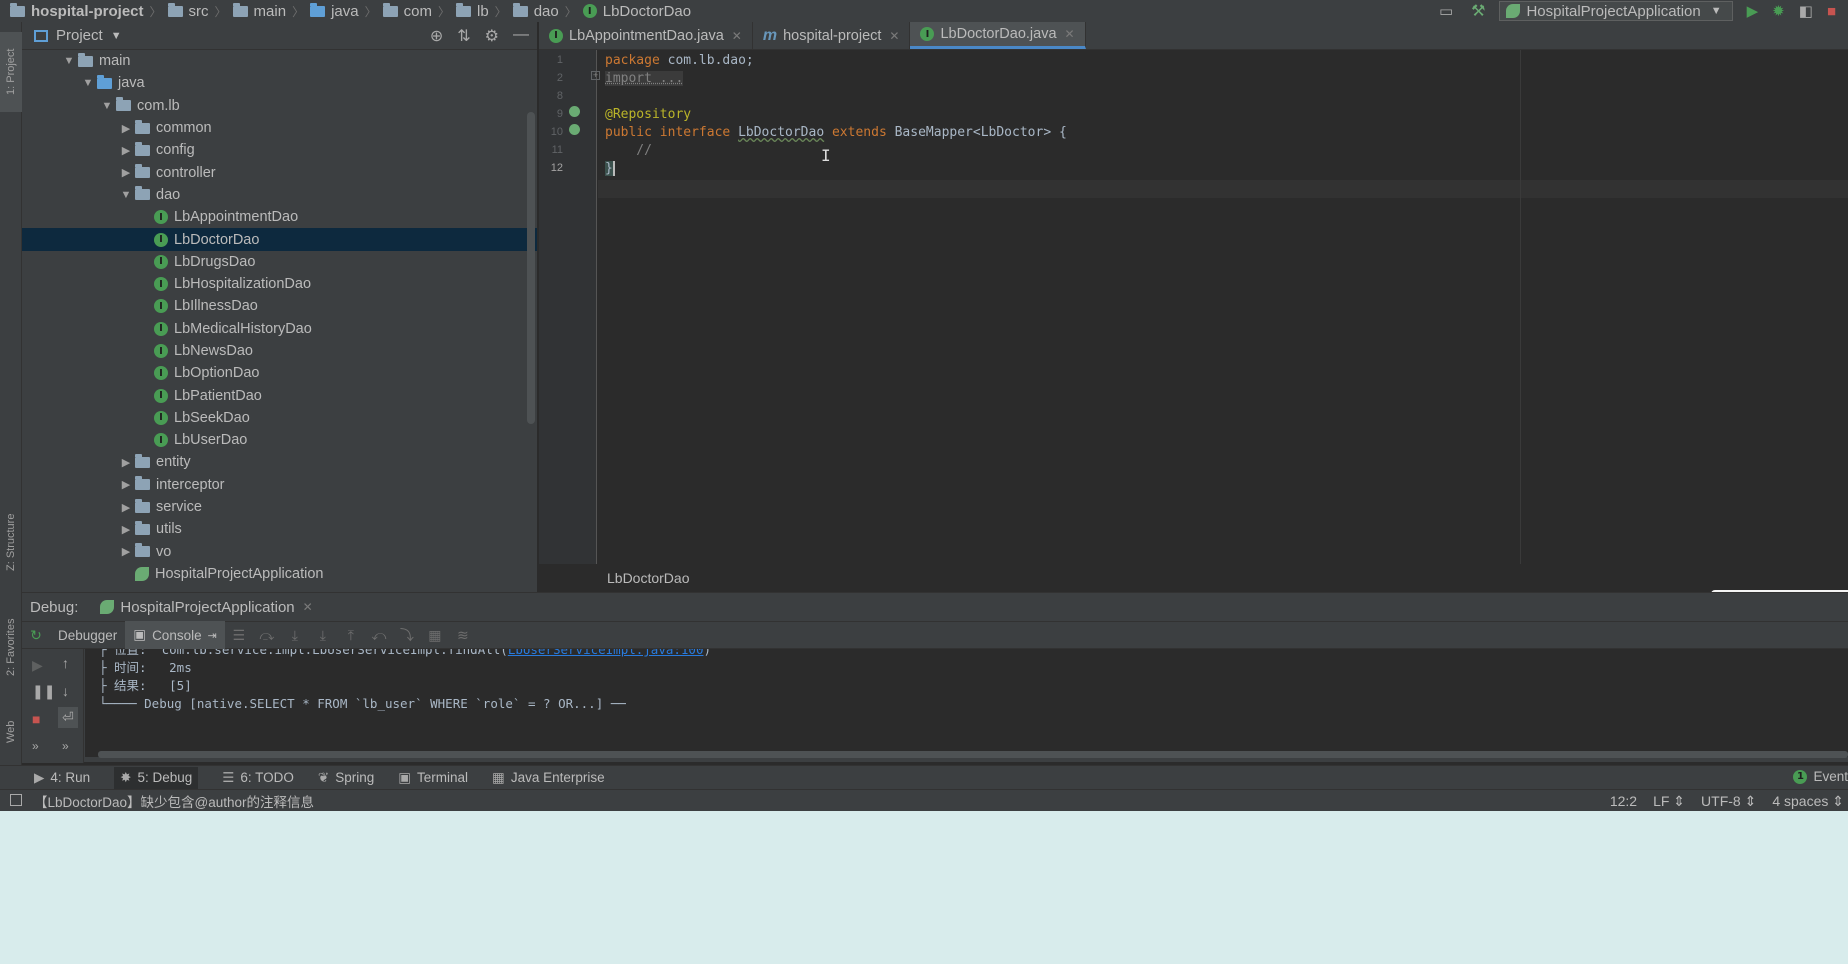 The height and width of the screenshot is (964, 1848). What do you see at coordinates (521, 36) in the screenshot?
I see `minimize-icon: —` at bounding box center [521, 36].